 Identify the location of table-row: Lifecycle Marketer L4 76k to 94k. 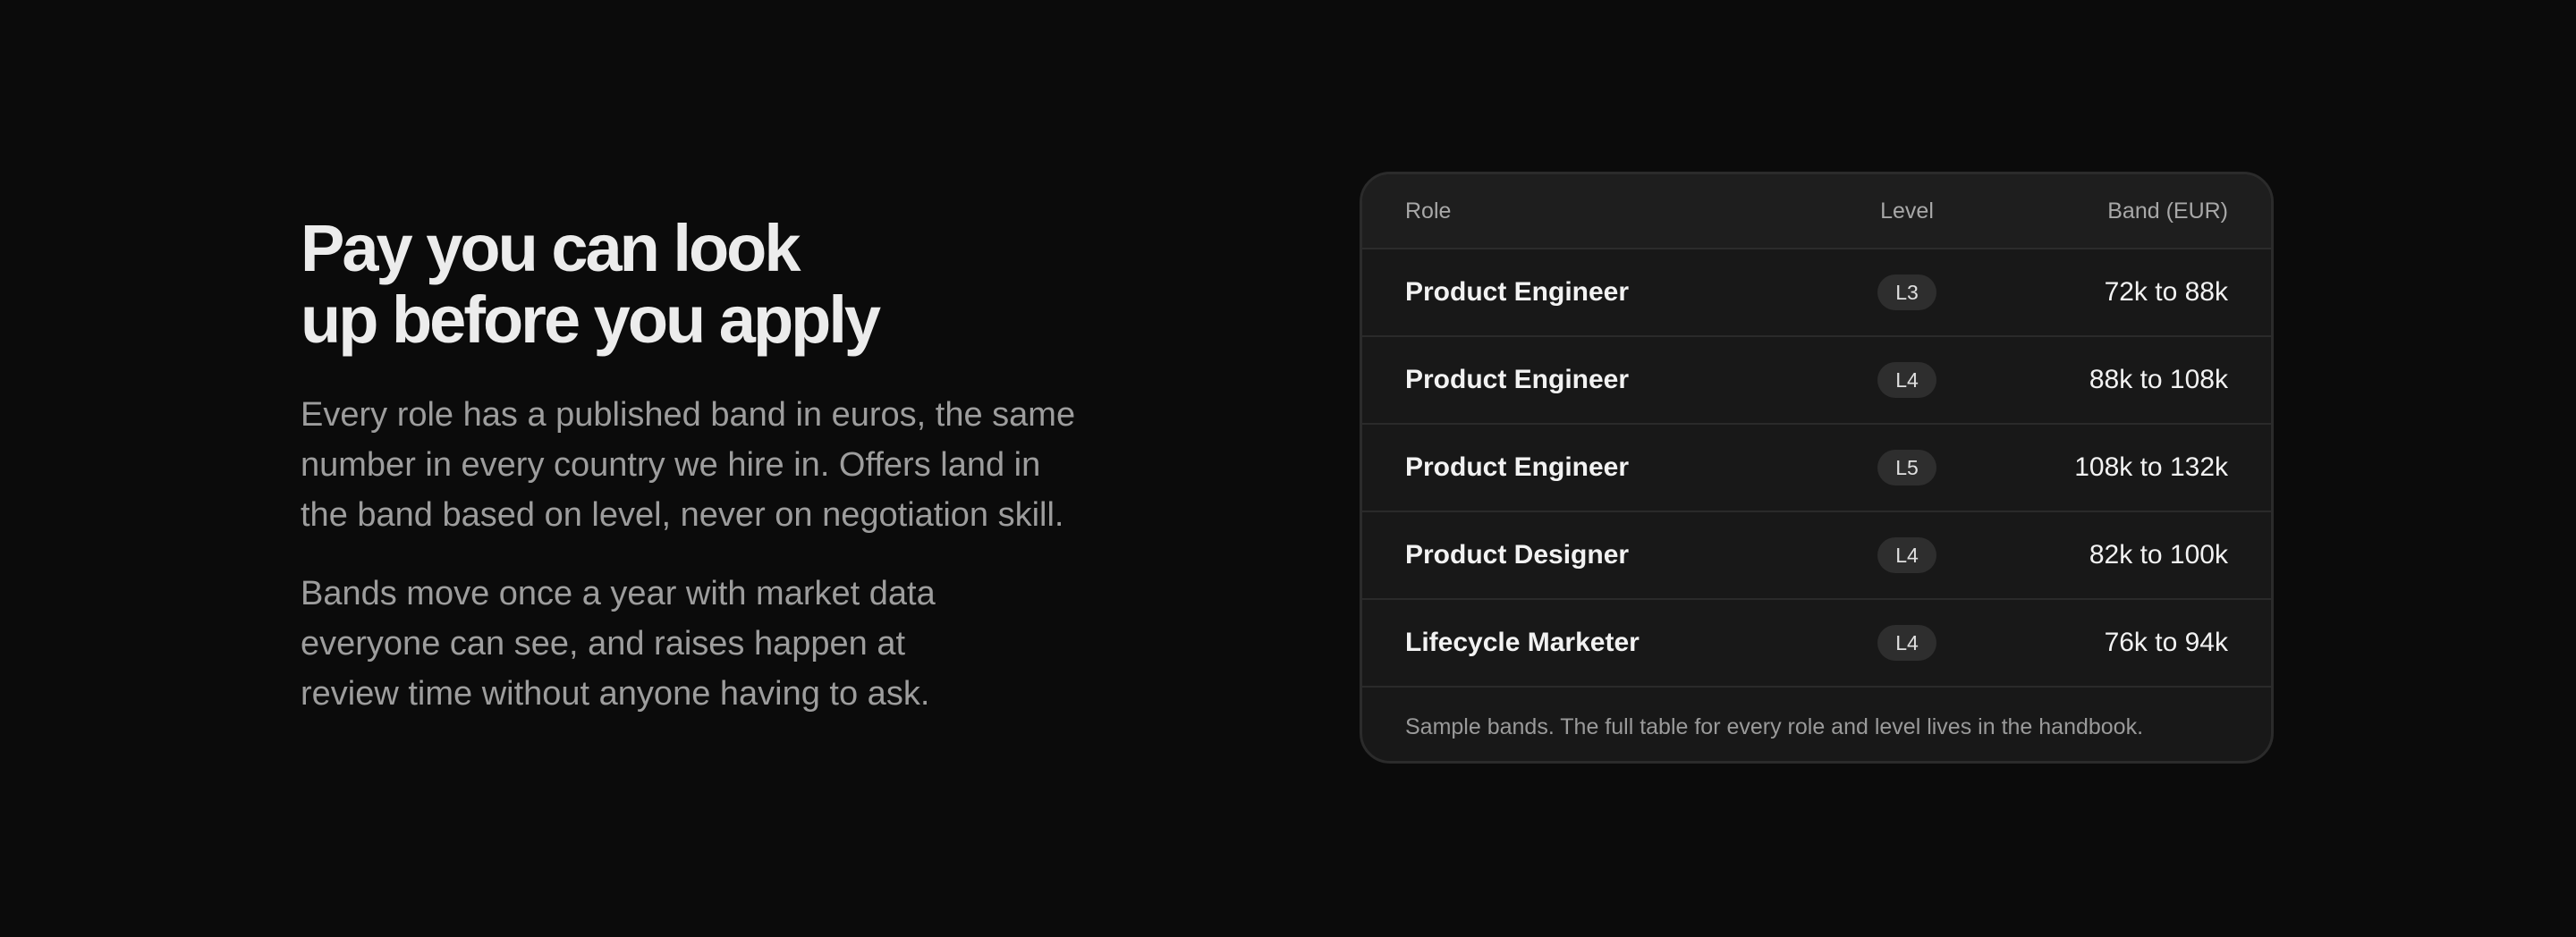
(1816, 644).